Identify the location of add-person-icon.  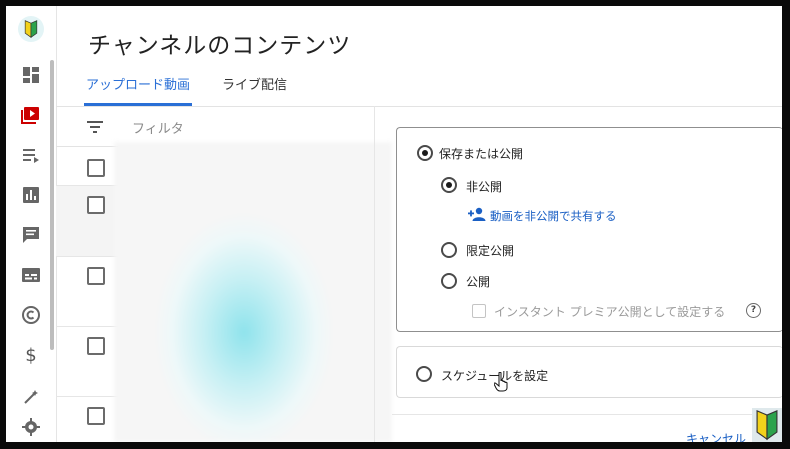
(477, 214).